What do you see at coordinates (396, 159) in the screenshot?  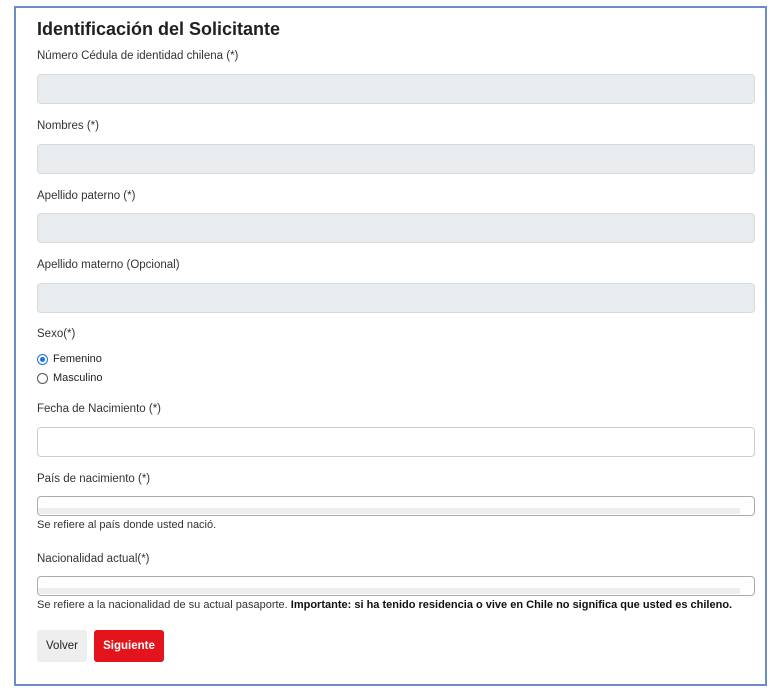 I see `nombres-field` at bounding box center [396, 159].